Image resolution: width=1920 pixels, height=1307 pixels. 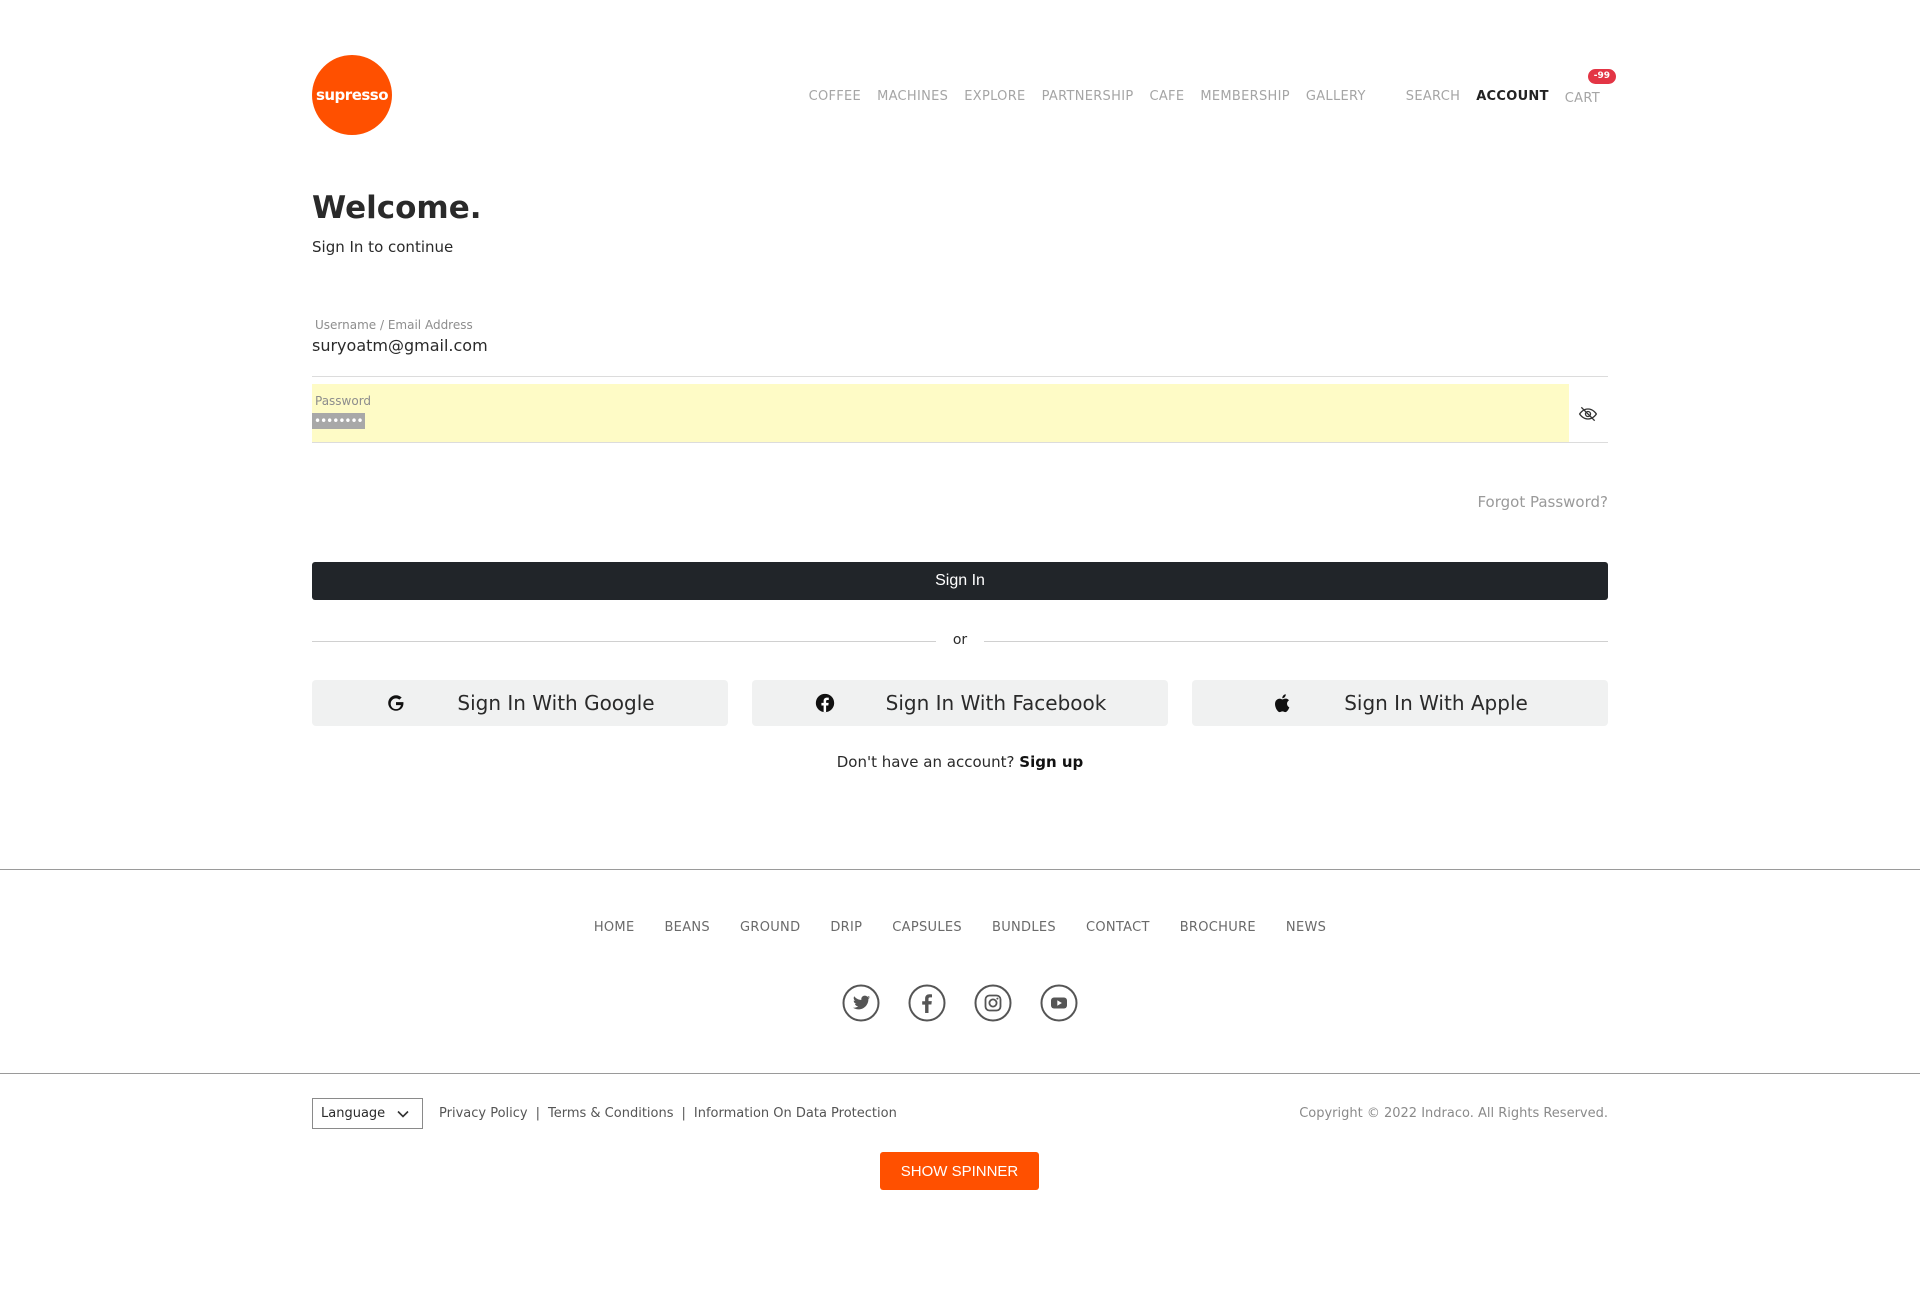 I want to click on logo-text: supresso, so click(x=352, y=95).